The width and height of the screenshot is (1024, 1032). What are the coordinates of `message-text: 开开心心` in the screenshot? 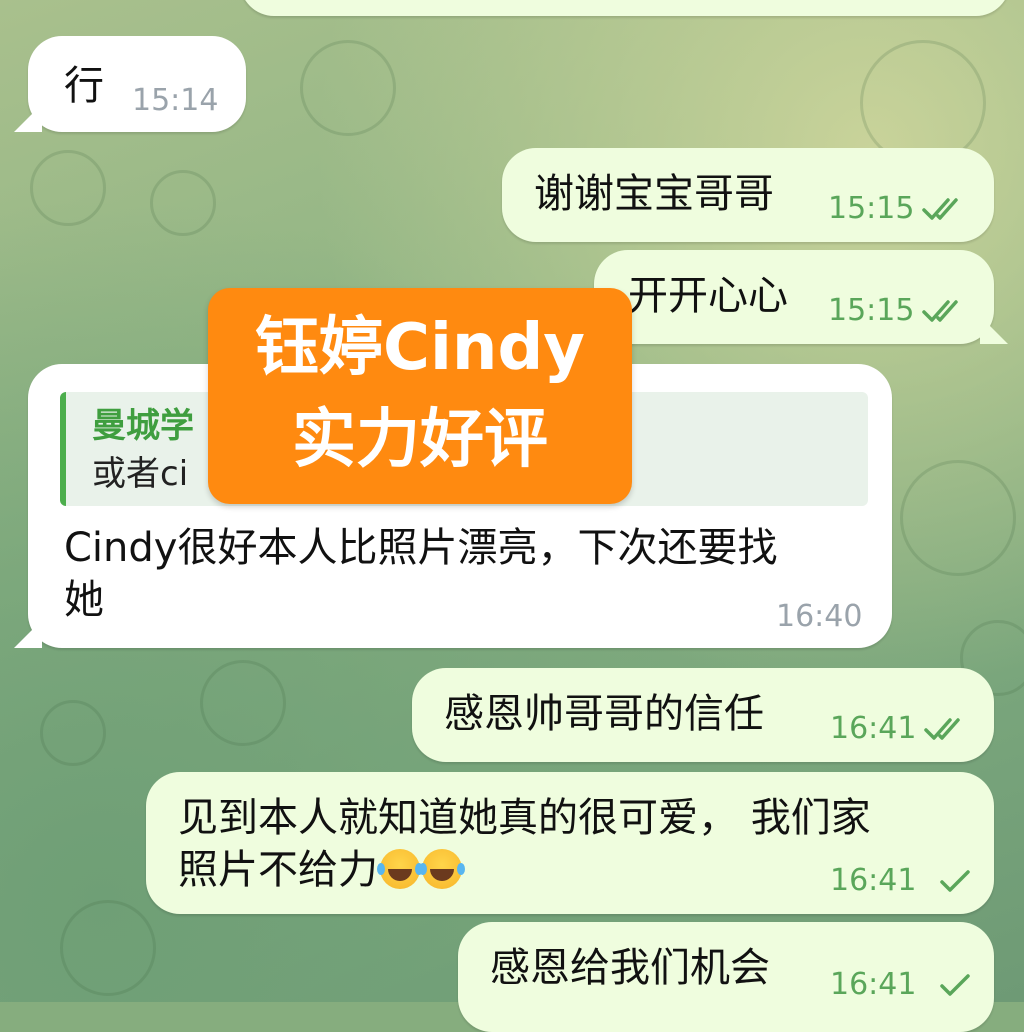 It's located at (708, 296).